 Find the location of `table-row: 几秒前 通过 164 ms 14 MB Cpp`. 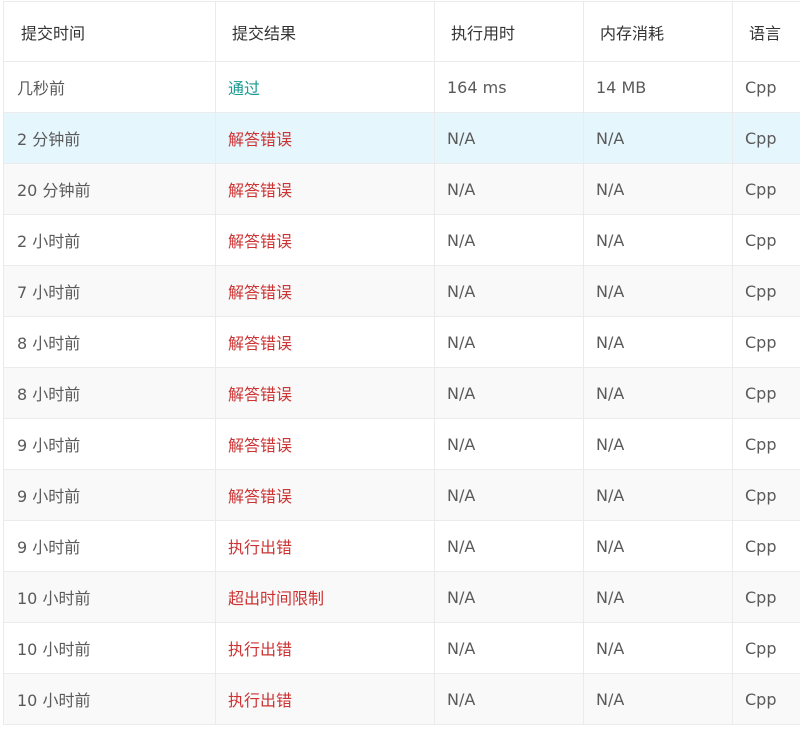

table-row: 几秒前 通过 164 ms 14 MB Cpp is located at coordinates (402, 87).